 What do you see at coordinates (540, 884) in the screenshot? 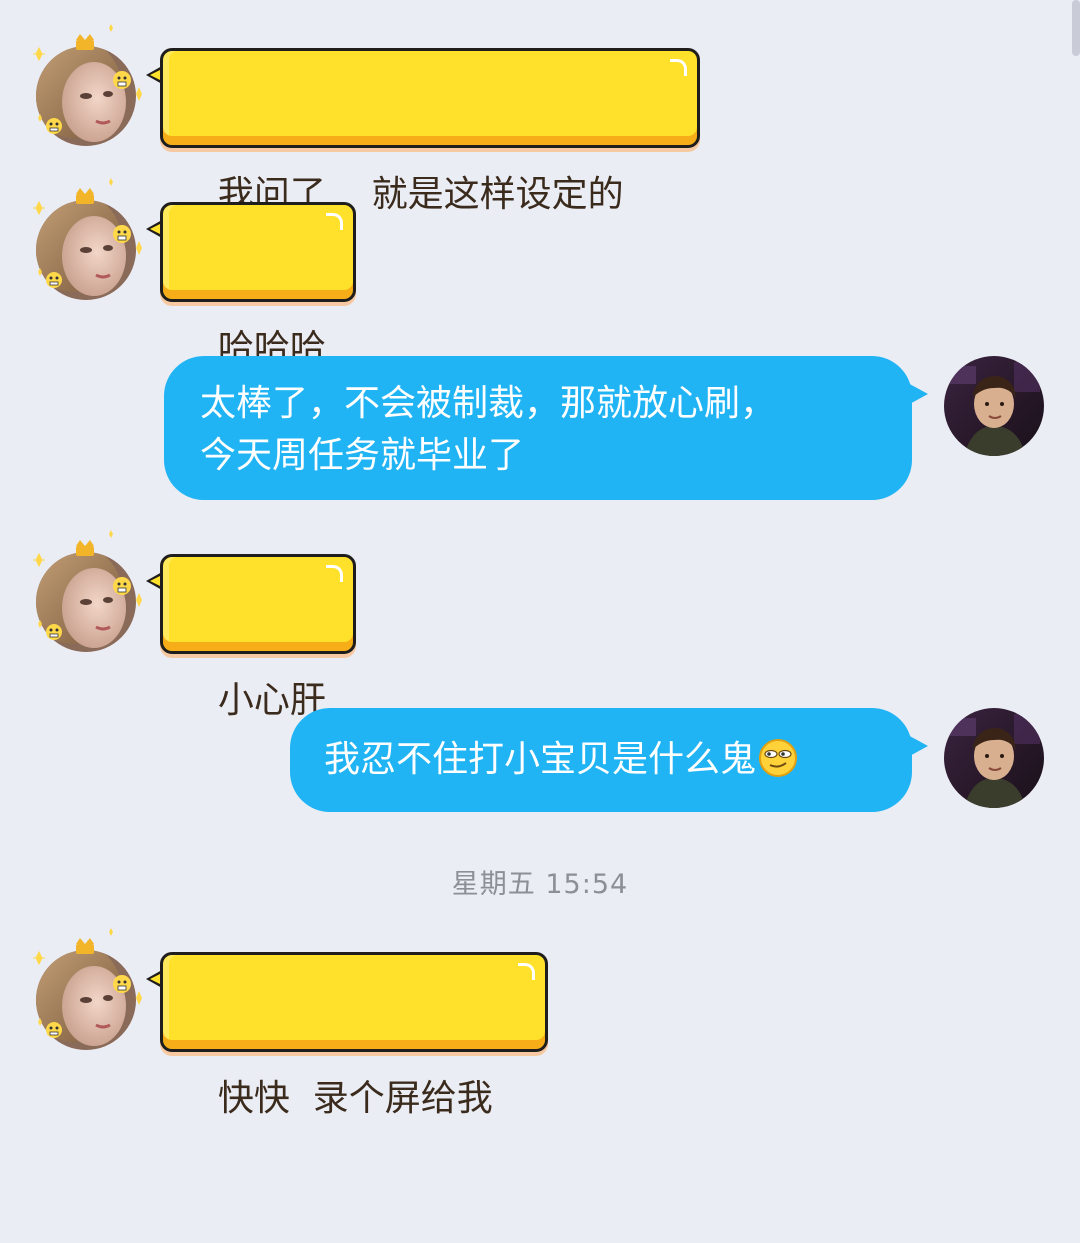
I see `timestamp: 星期五 15:54` at bounding box center [540, 884].